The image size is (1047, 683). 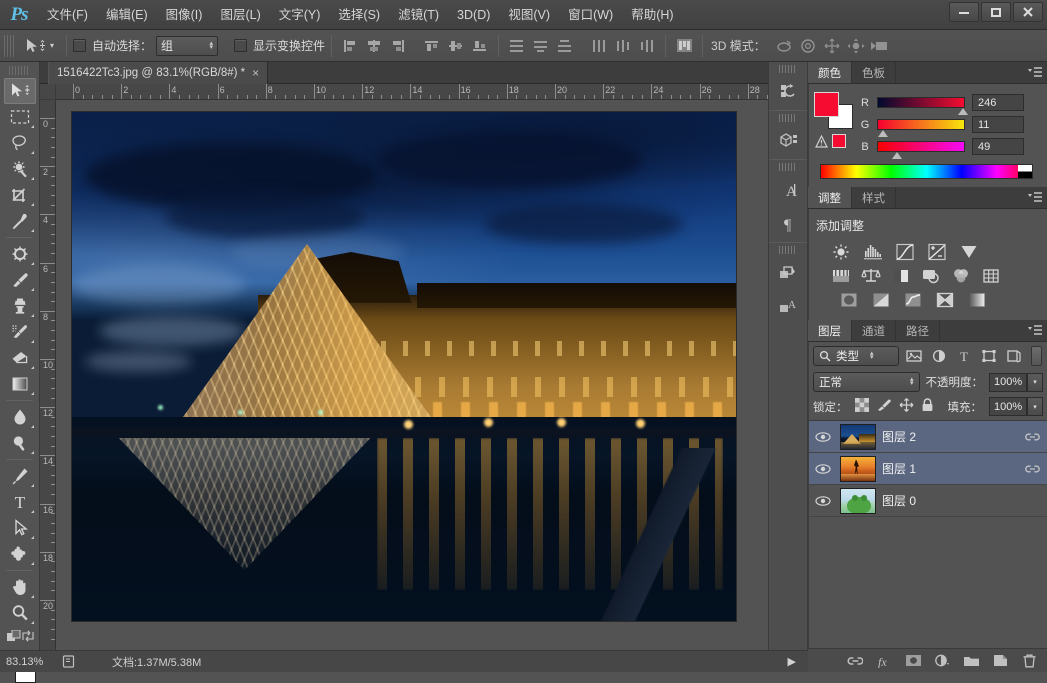 What do you see at coordinates (1035, 406) in the screenshot?
I see `fill-dropdown-button: ▾` at bounding box center [1035, 406].